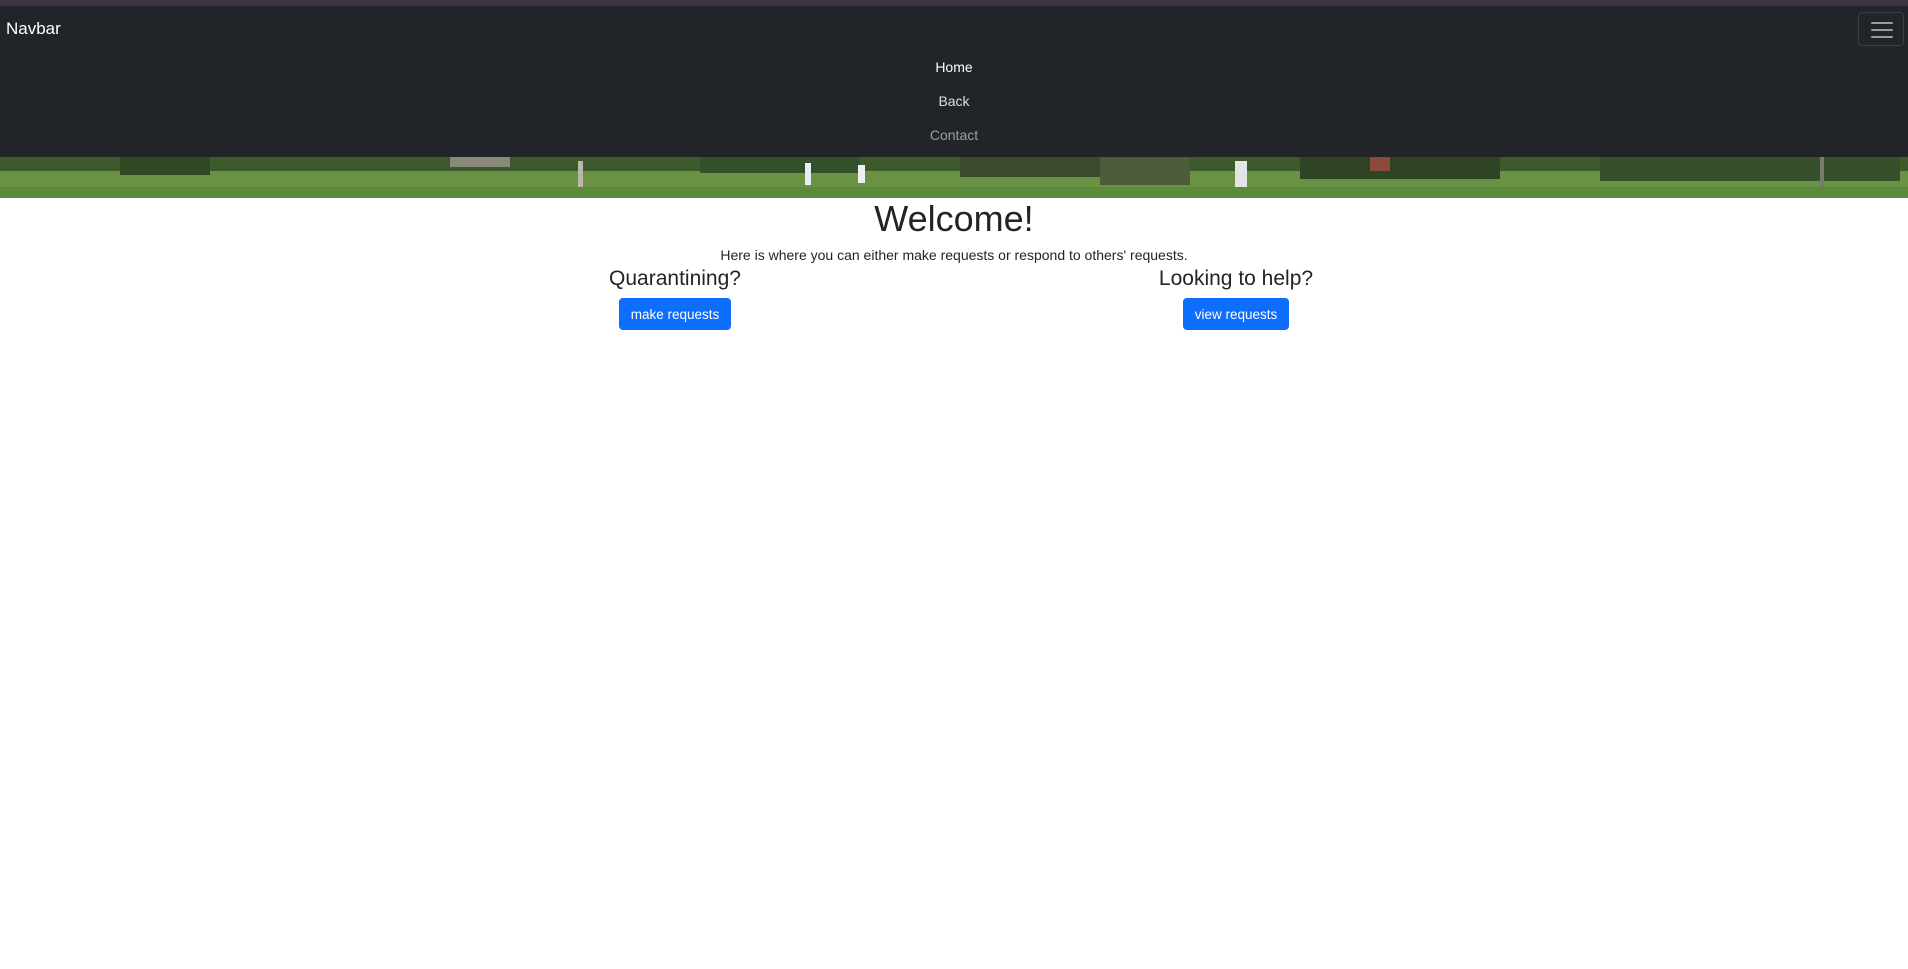  Describe the element at coordinates (954, 67) in the screenshot. I see `nav-link-home: Home` at that location.